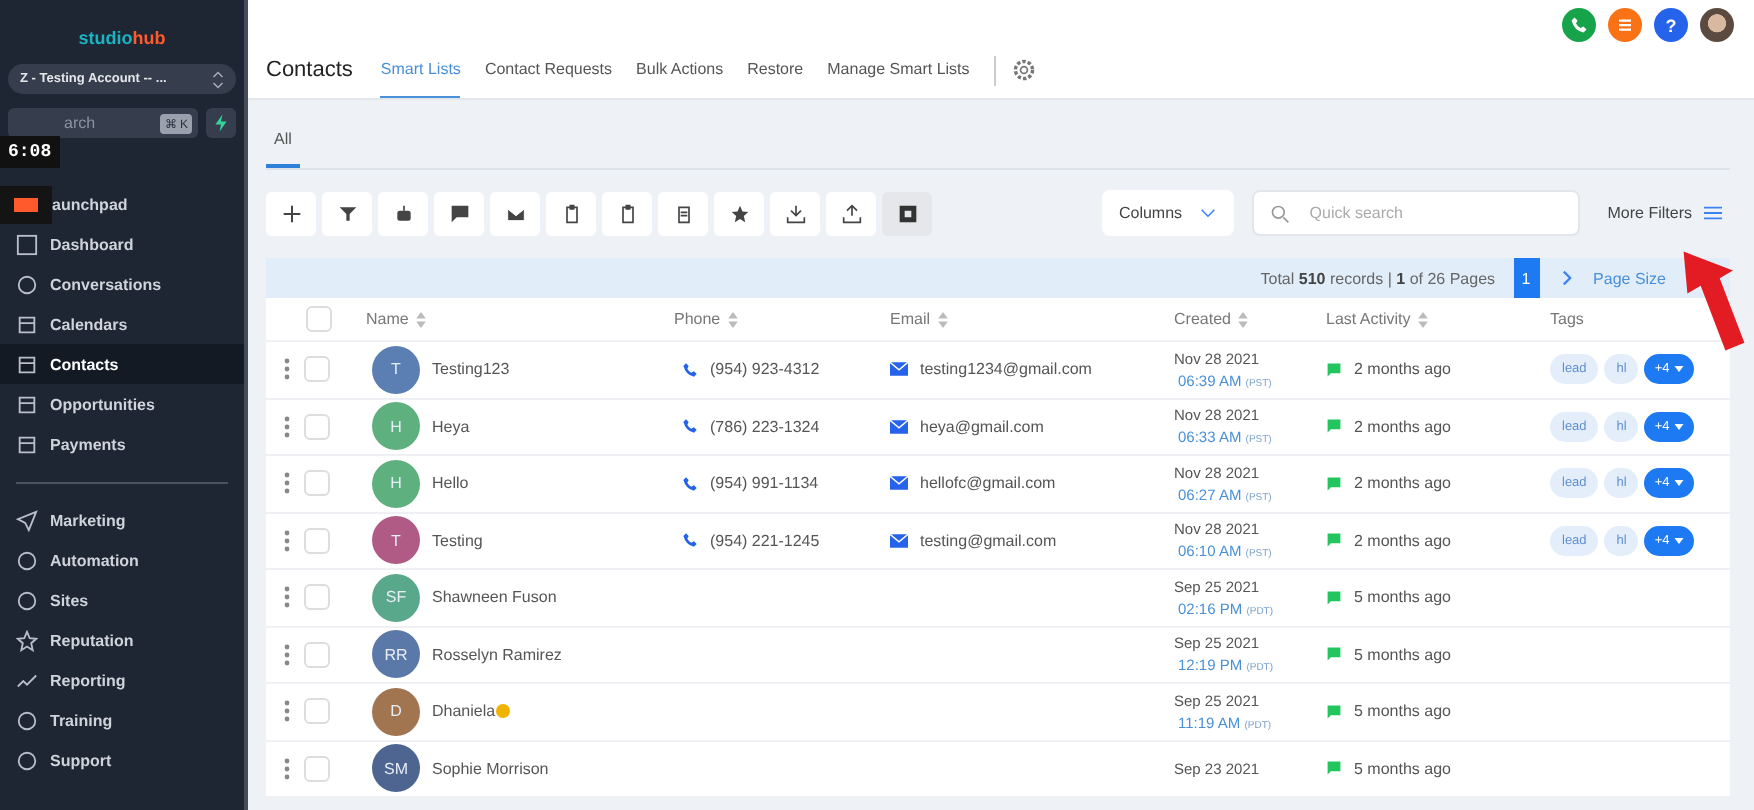 The height and width of the screenshot is (810, 1754). I want to click on settings-icon, so click(1023, 70).